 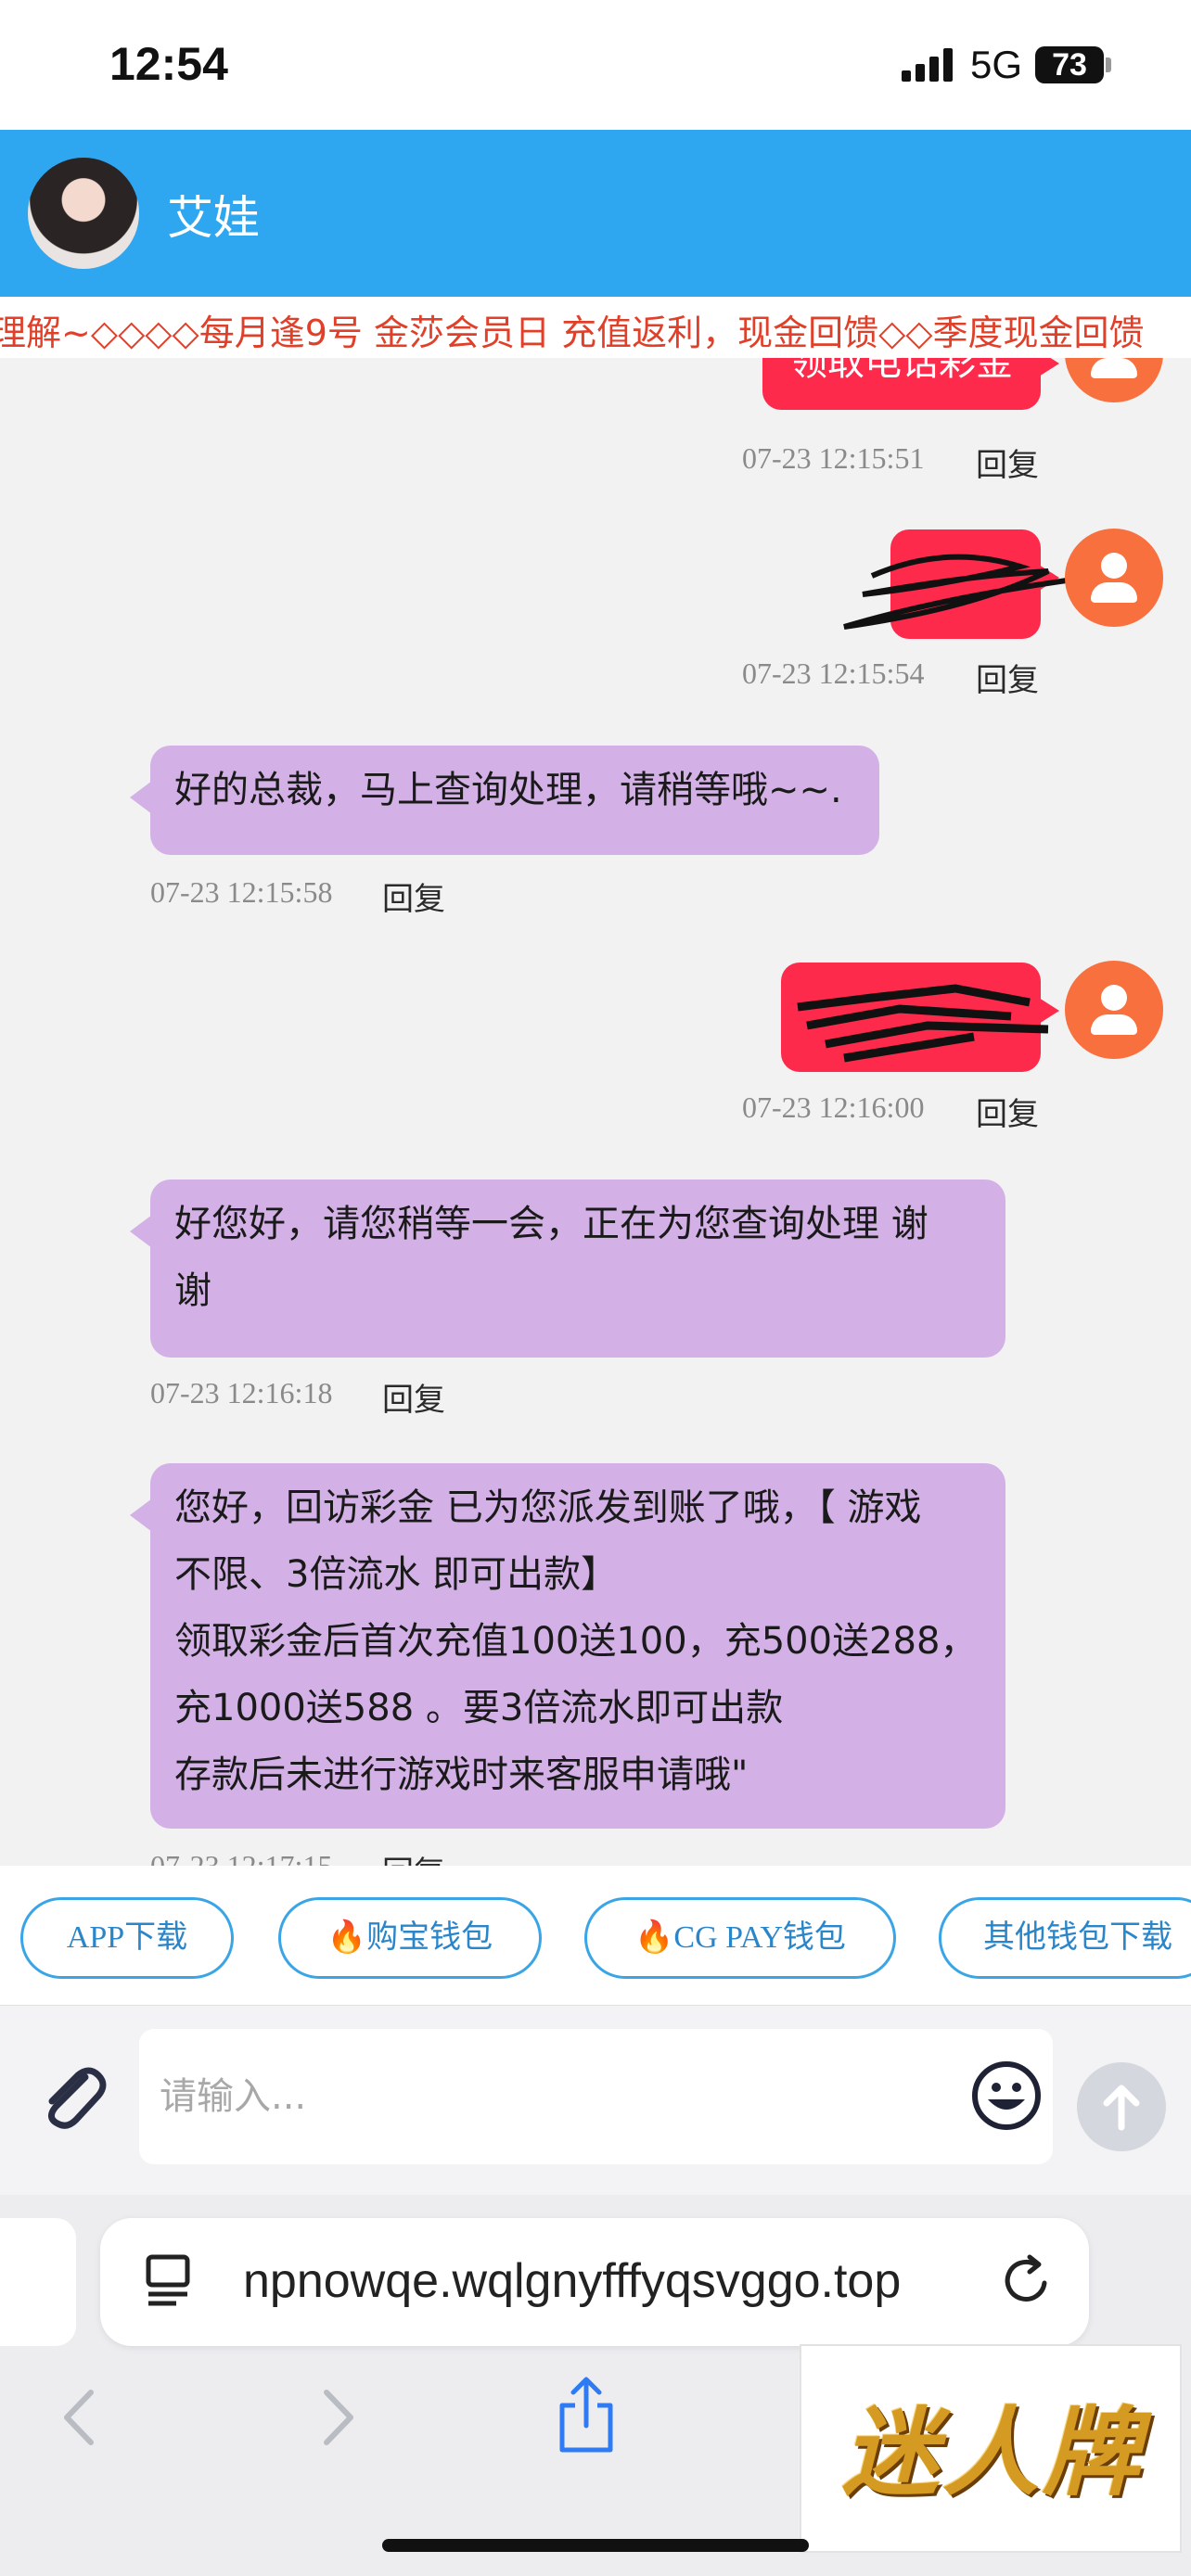 I want to click on share-icon, so click(x=586, y=2414).